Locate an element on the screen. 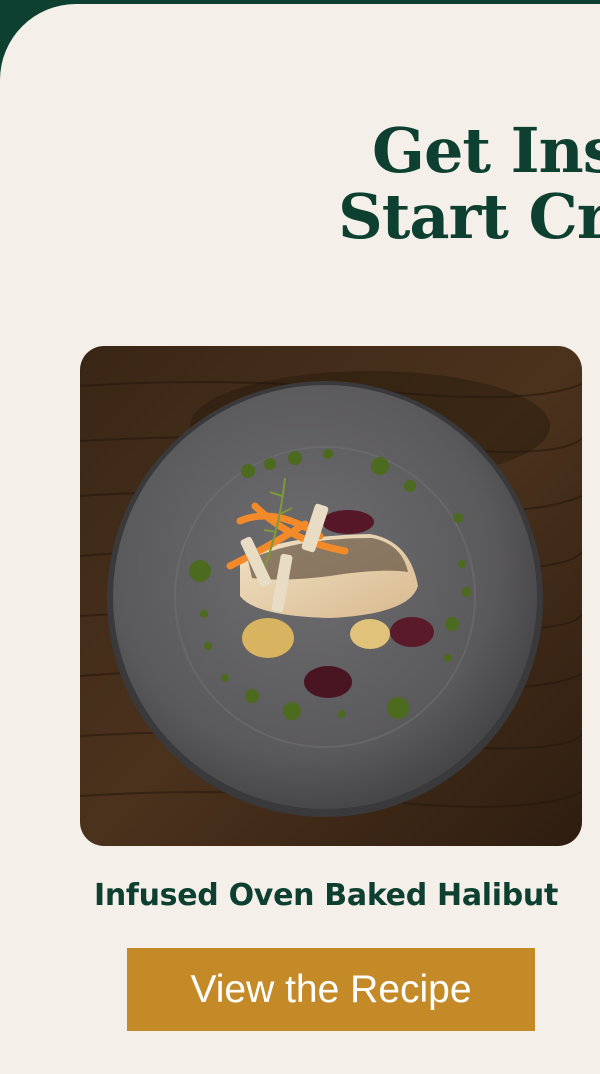 The image size is (600, 1074). recipe-title: Infused Oven Baked Halibut is located at coordinates (300, 896).